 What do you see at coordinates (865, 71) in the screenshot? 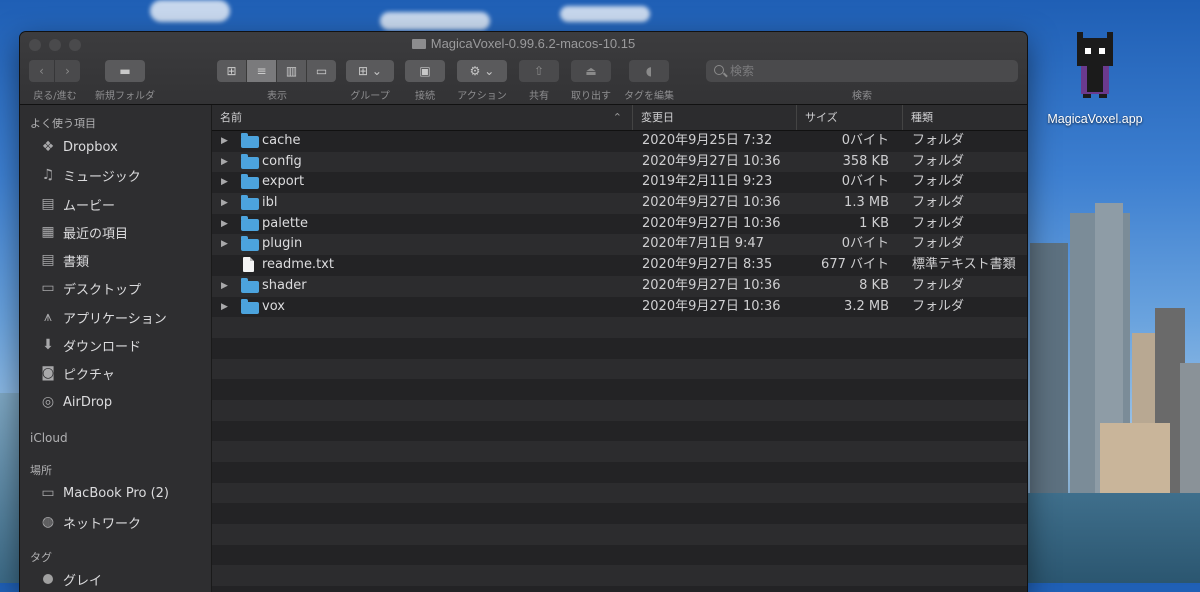
I see `search-input` at bounding box center [865, 71].